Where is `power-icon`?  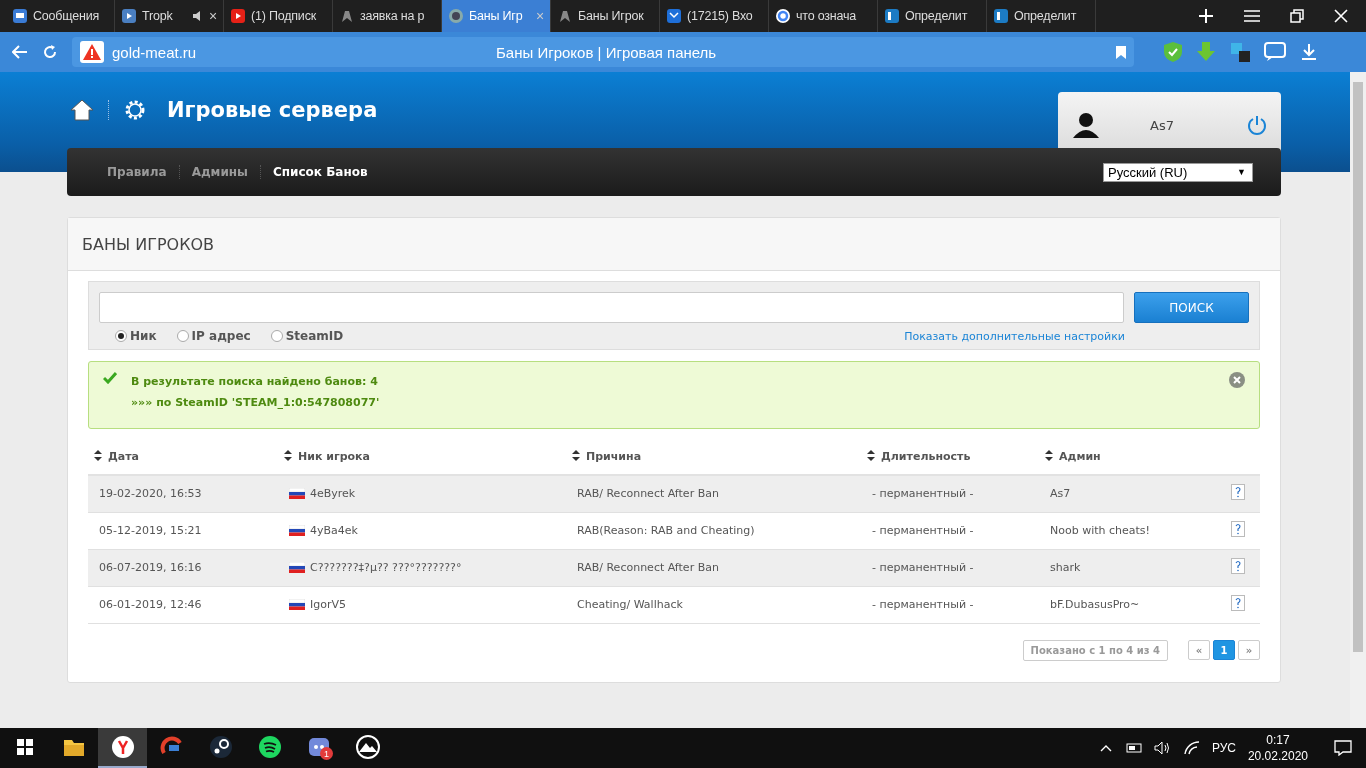
power-icon is located at coordinates (1257, 125).